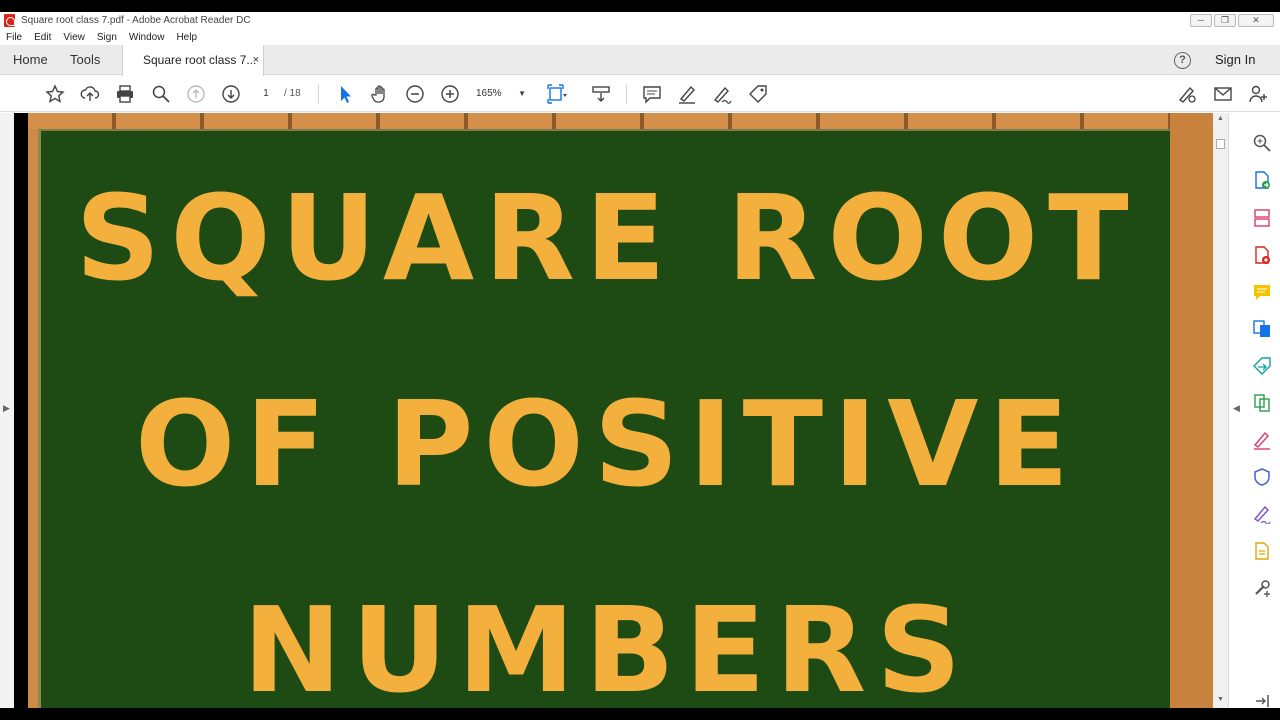 This screenshot has height=720, width=1280. I want to click on tab-document: Square root class 7... ×, so click(193, 60).